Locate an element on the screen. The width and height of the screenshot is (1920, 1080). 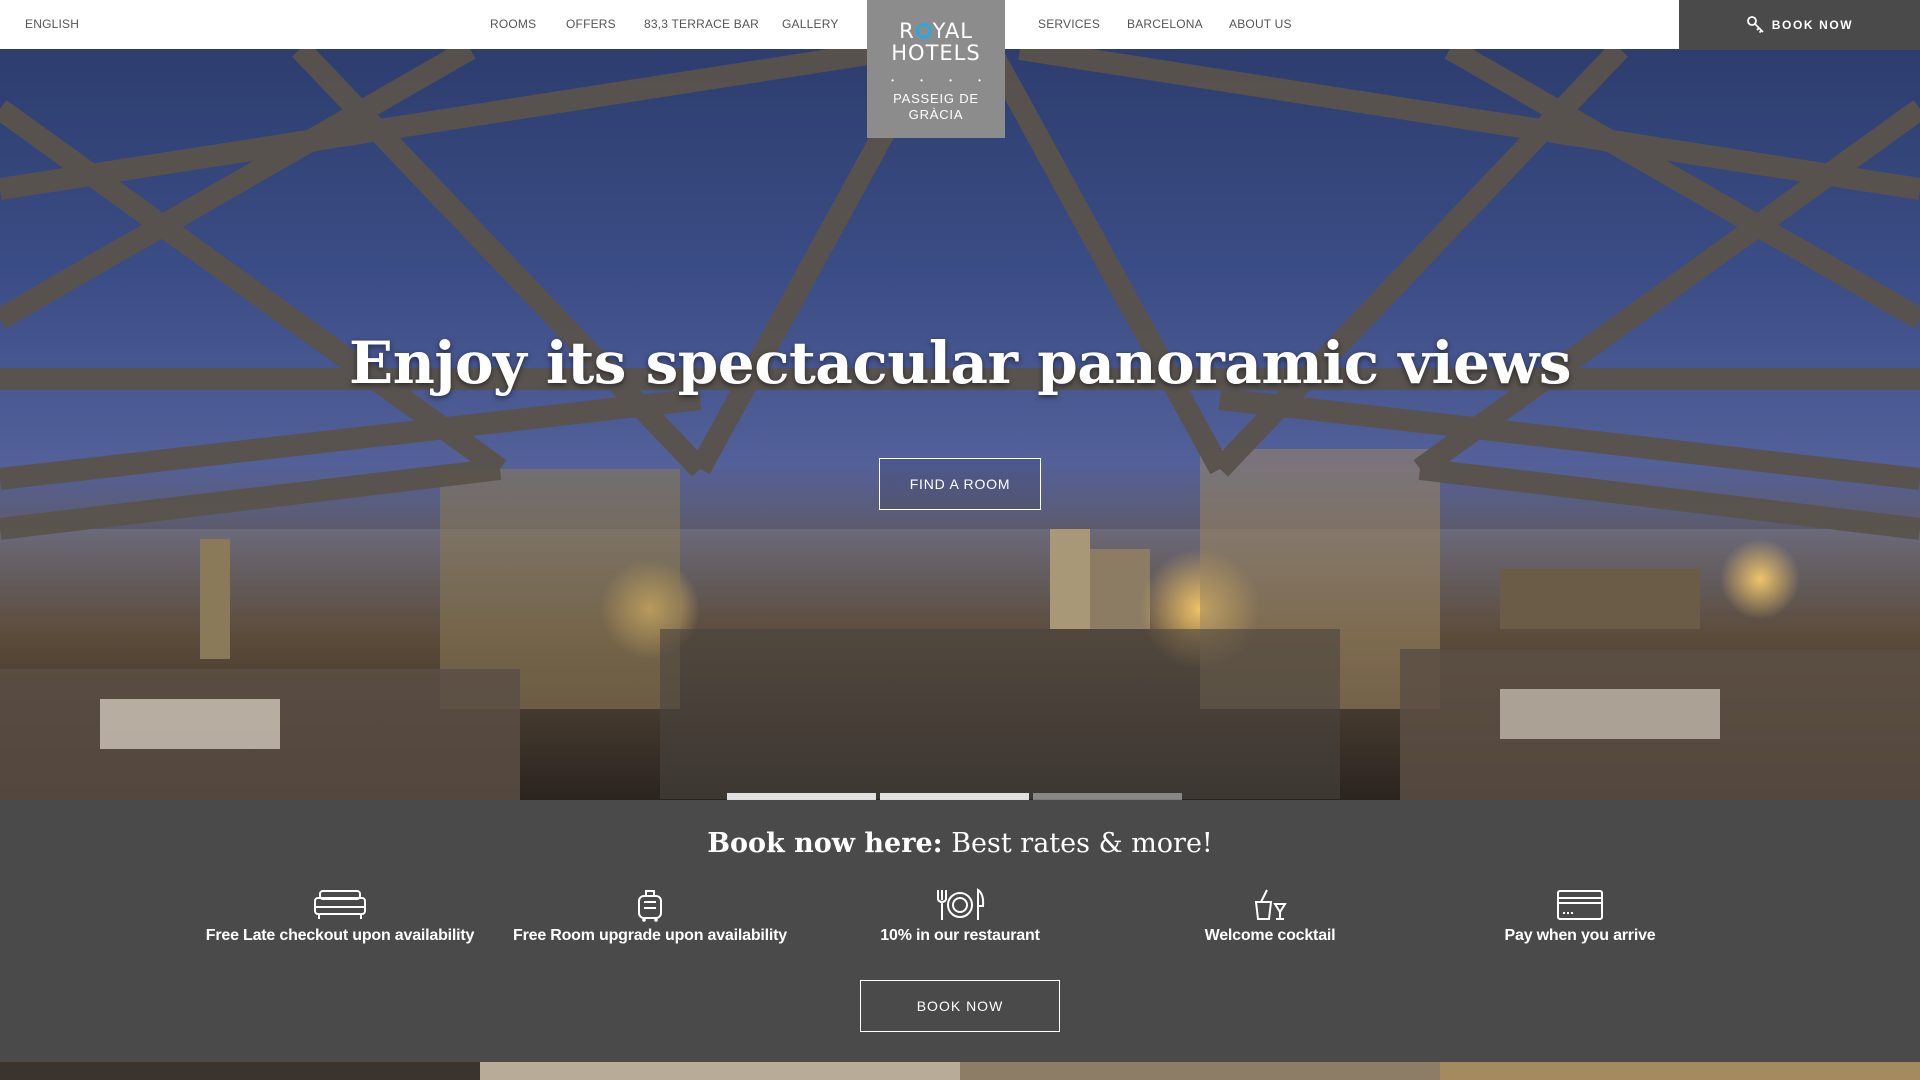
book-now-top-button: BOOK NOW is located at coordinates (1799, 25).